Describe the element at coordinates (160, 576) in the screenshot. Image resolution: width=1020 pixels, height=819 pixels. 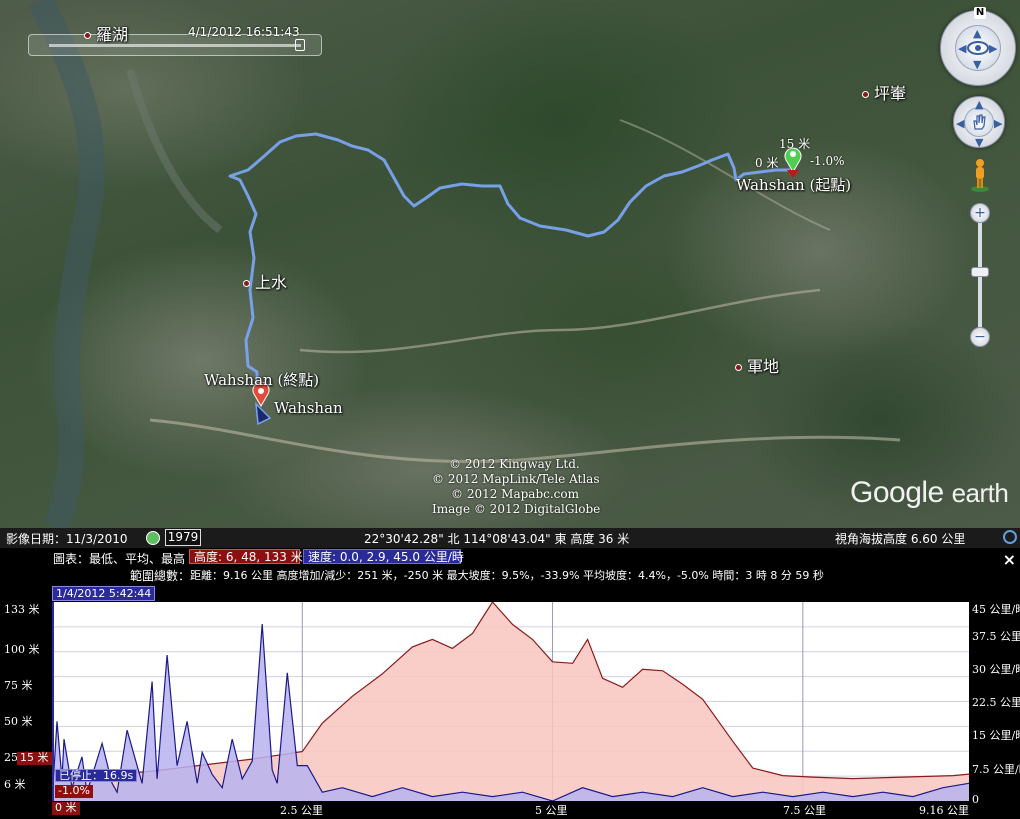
I see `summary-label: 範圍總數：` at that location.